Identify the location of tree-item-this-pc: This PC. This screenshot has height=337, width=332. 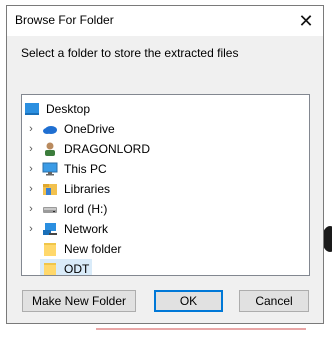
(76, 169).